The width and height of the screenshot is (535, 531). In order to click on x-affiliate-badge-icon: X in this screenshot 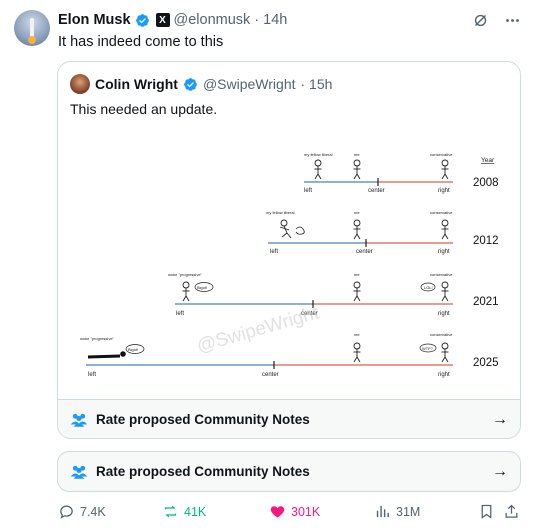, I will do `click(162, 20)`.